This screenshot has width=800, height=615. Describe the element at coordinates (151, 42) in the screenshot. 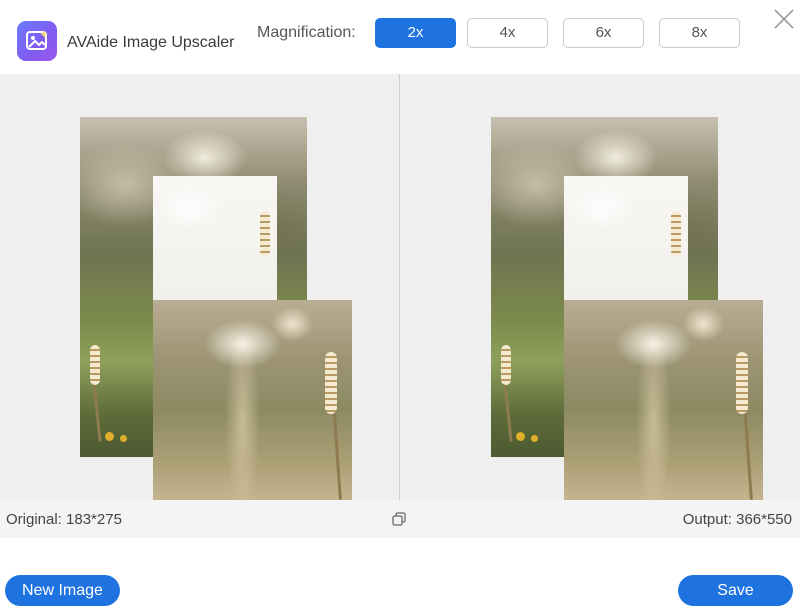

I see `app-title: AVAide Image Upscaler` at that location.